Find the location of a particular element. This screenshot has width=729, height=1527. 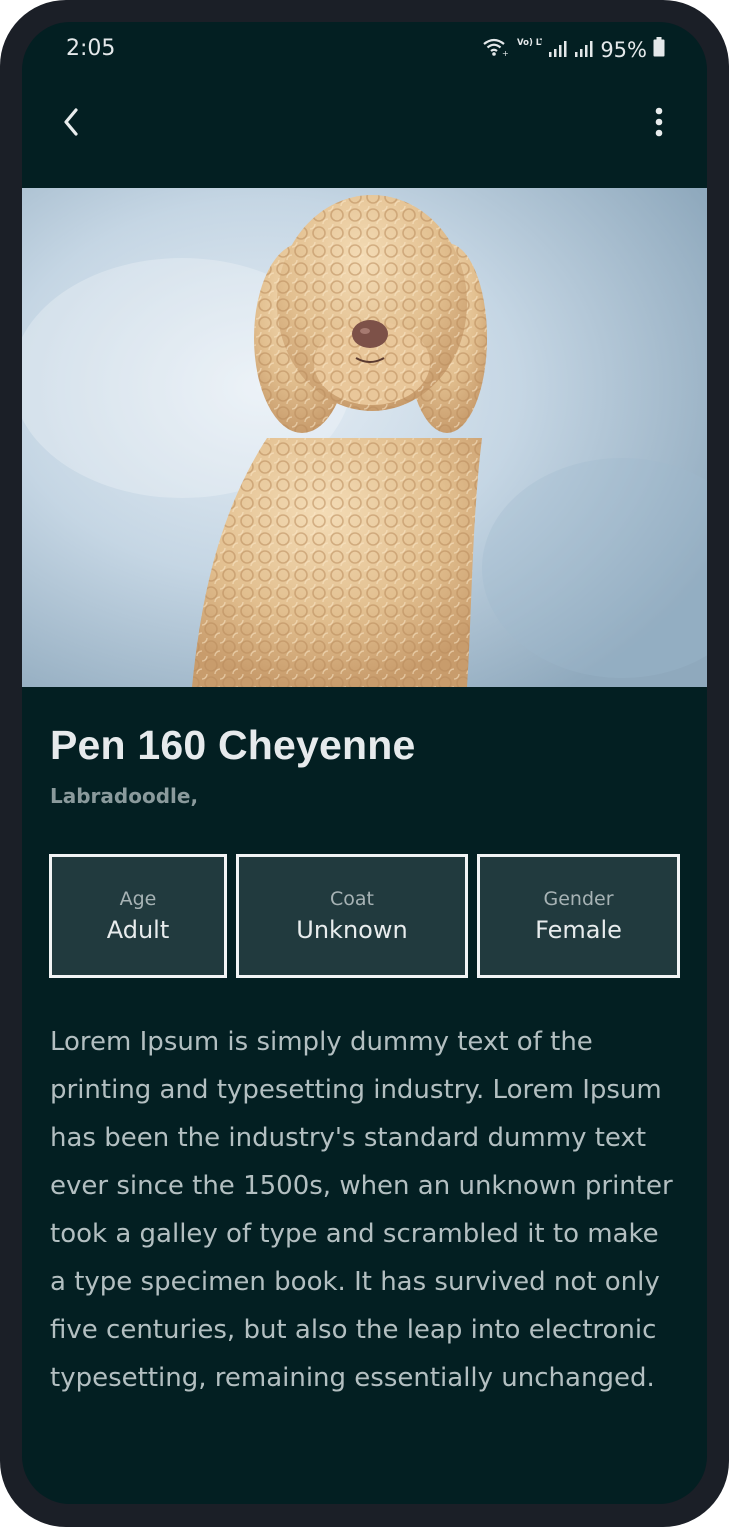

wifi-icon: + is located at coordinates (495, 49).